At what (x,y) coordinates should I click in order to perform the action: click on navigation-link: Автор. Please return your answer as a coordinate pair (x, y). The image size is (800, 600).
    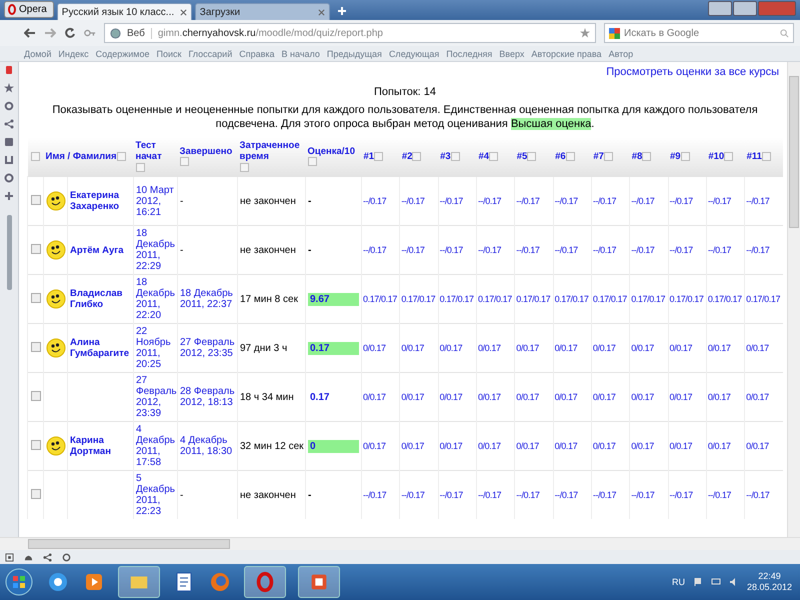
    Looking at the image, I should click on (621, 53).